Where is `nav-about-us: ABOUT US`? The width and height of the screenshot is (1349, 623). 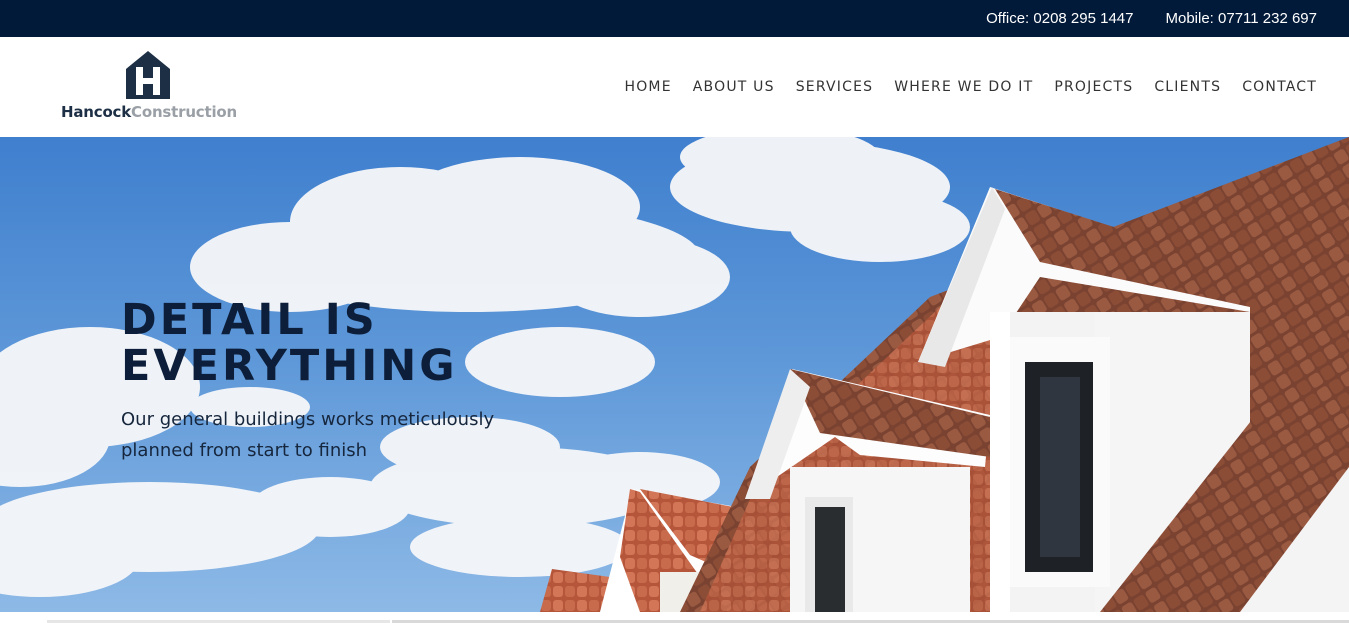 nav-about-us: ABOUT US is located at coordinates (734, 87).